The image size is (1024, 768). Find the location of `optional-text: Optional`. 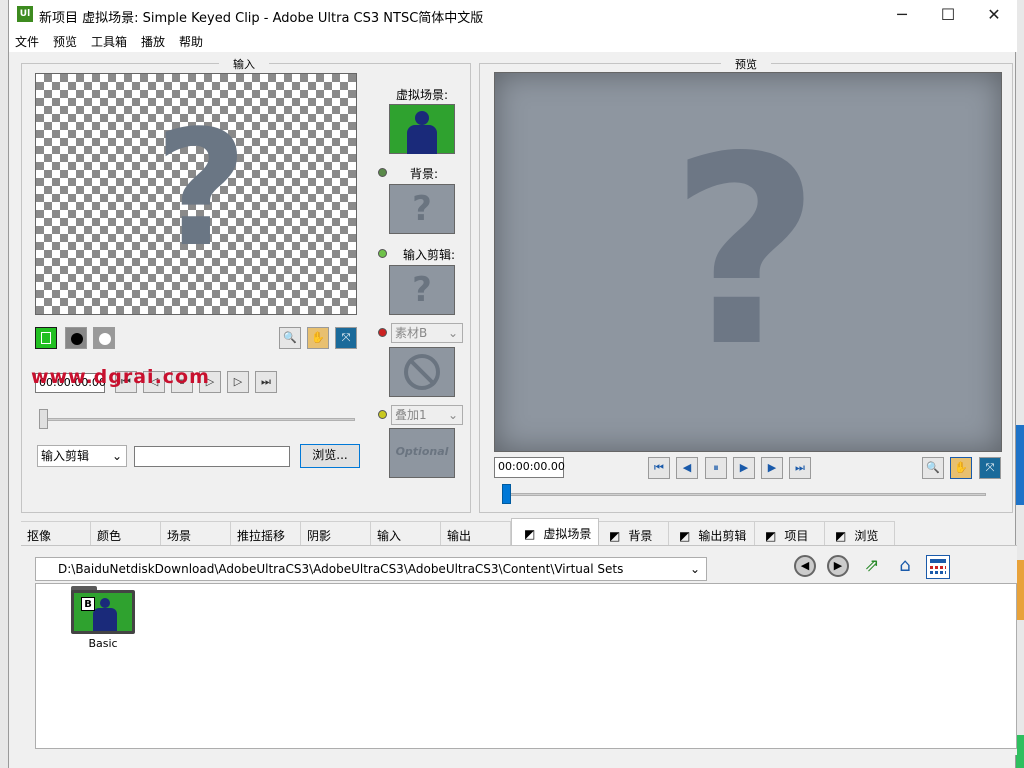

optional-text: Optional is located at coordinates (422, 451).